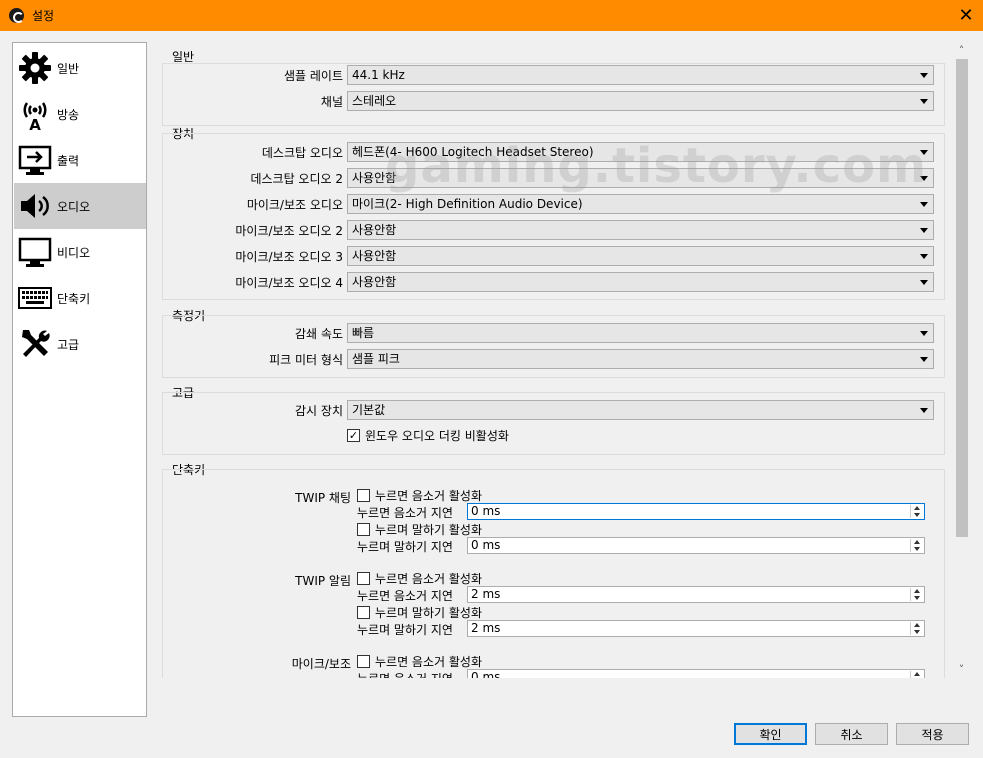  What do you see at coordinates (640, 75) in the screenshot?
I see `sample-rate-select: 44.1 kHz` at bounding box center [640, 75].